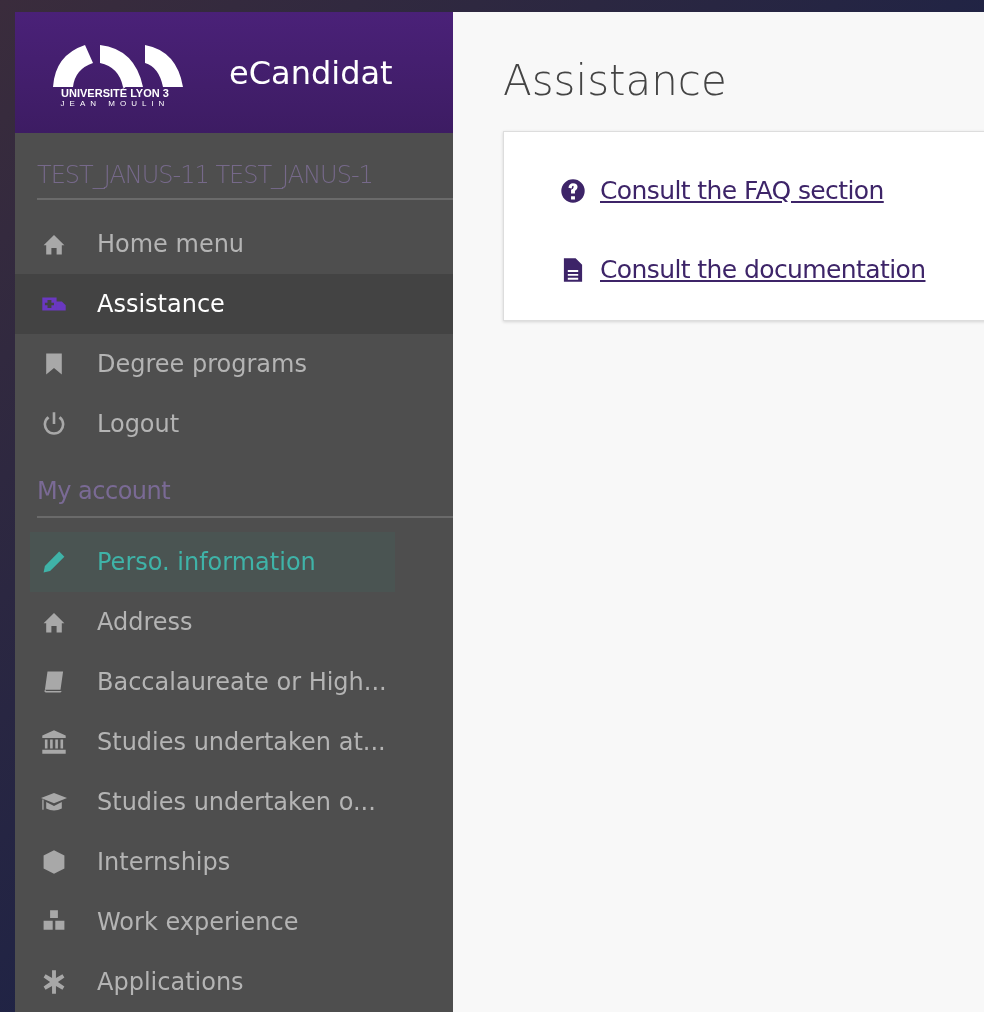 The height and width of the screenshot is (1012, 984). What do you see at coordinates (234, 424) in the screenshot?
I see `sidebar-item: Logout` at bounding box center [234, 424].